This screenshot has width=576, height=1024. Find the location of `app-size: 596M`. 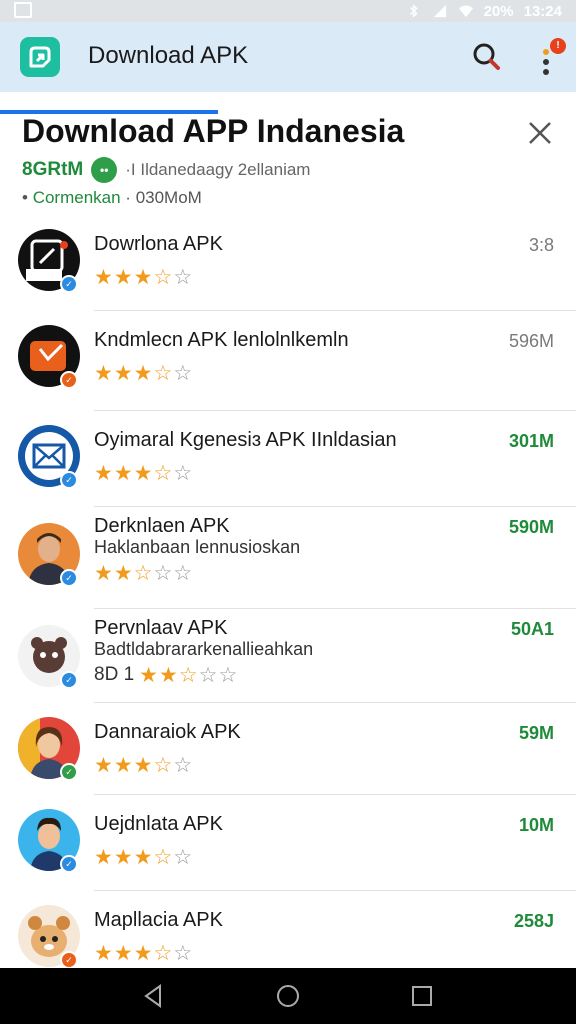

app-size: 596M is located at coordinates (531, 341).